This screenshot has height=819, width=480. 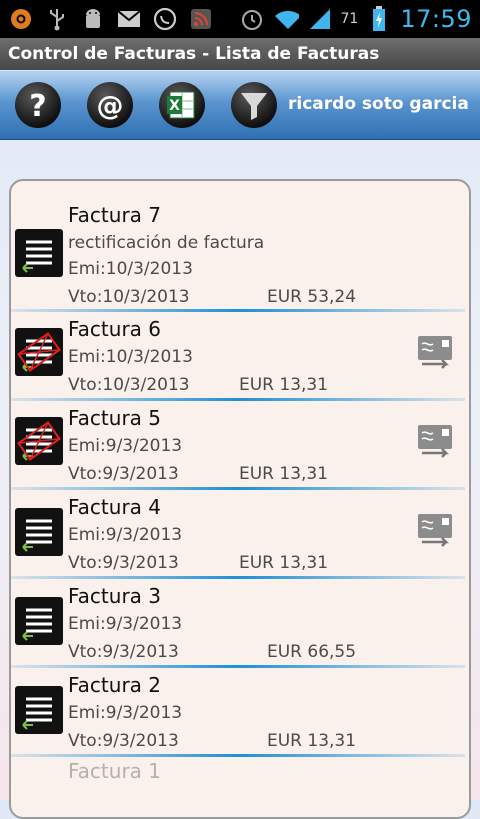 I want to click on battery-charging-icon, so click(x=379, y=19).